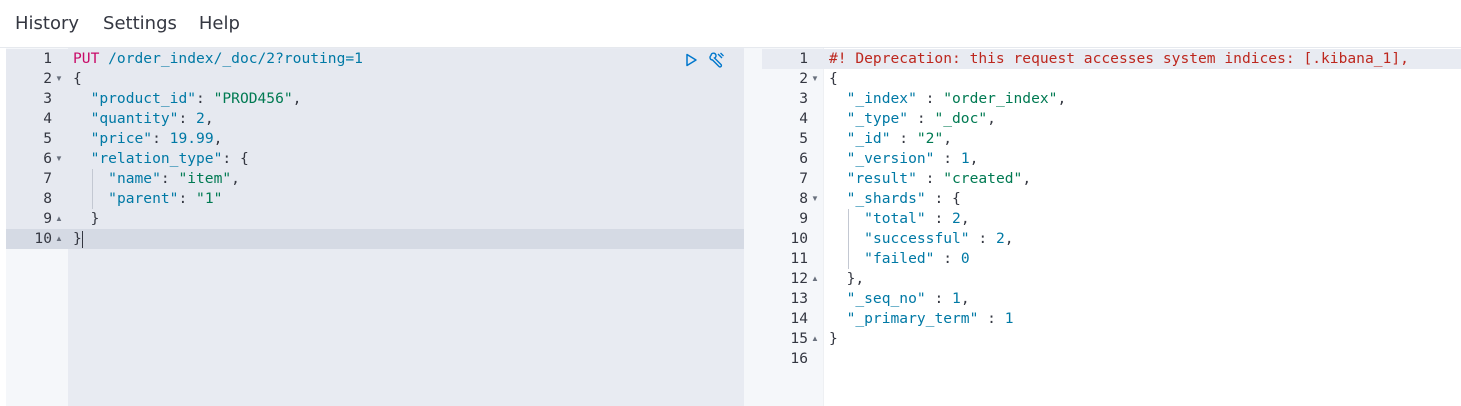 Image resolution: width=1461 pixels, height=406 pixels. I want to click on active-line-highlight, so click(375, 239).